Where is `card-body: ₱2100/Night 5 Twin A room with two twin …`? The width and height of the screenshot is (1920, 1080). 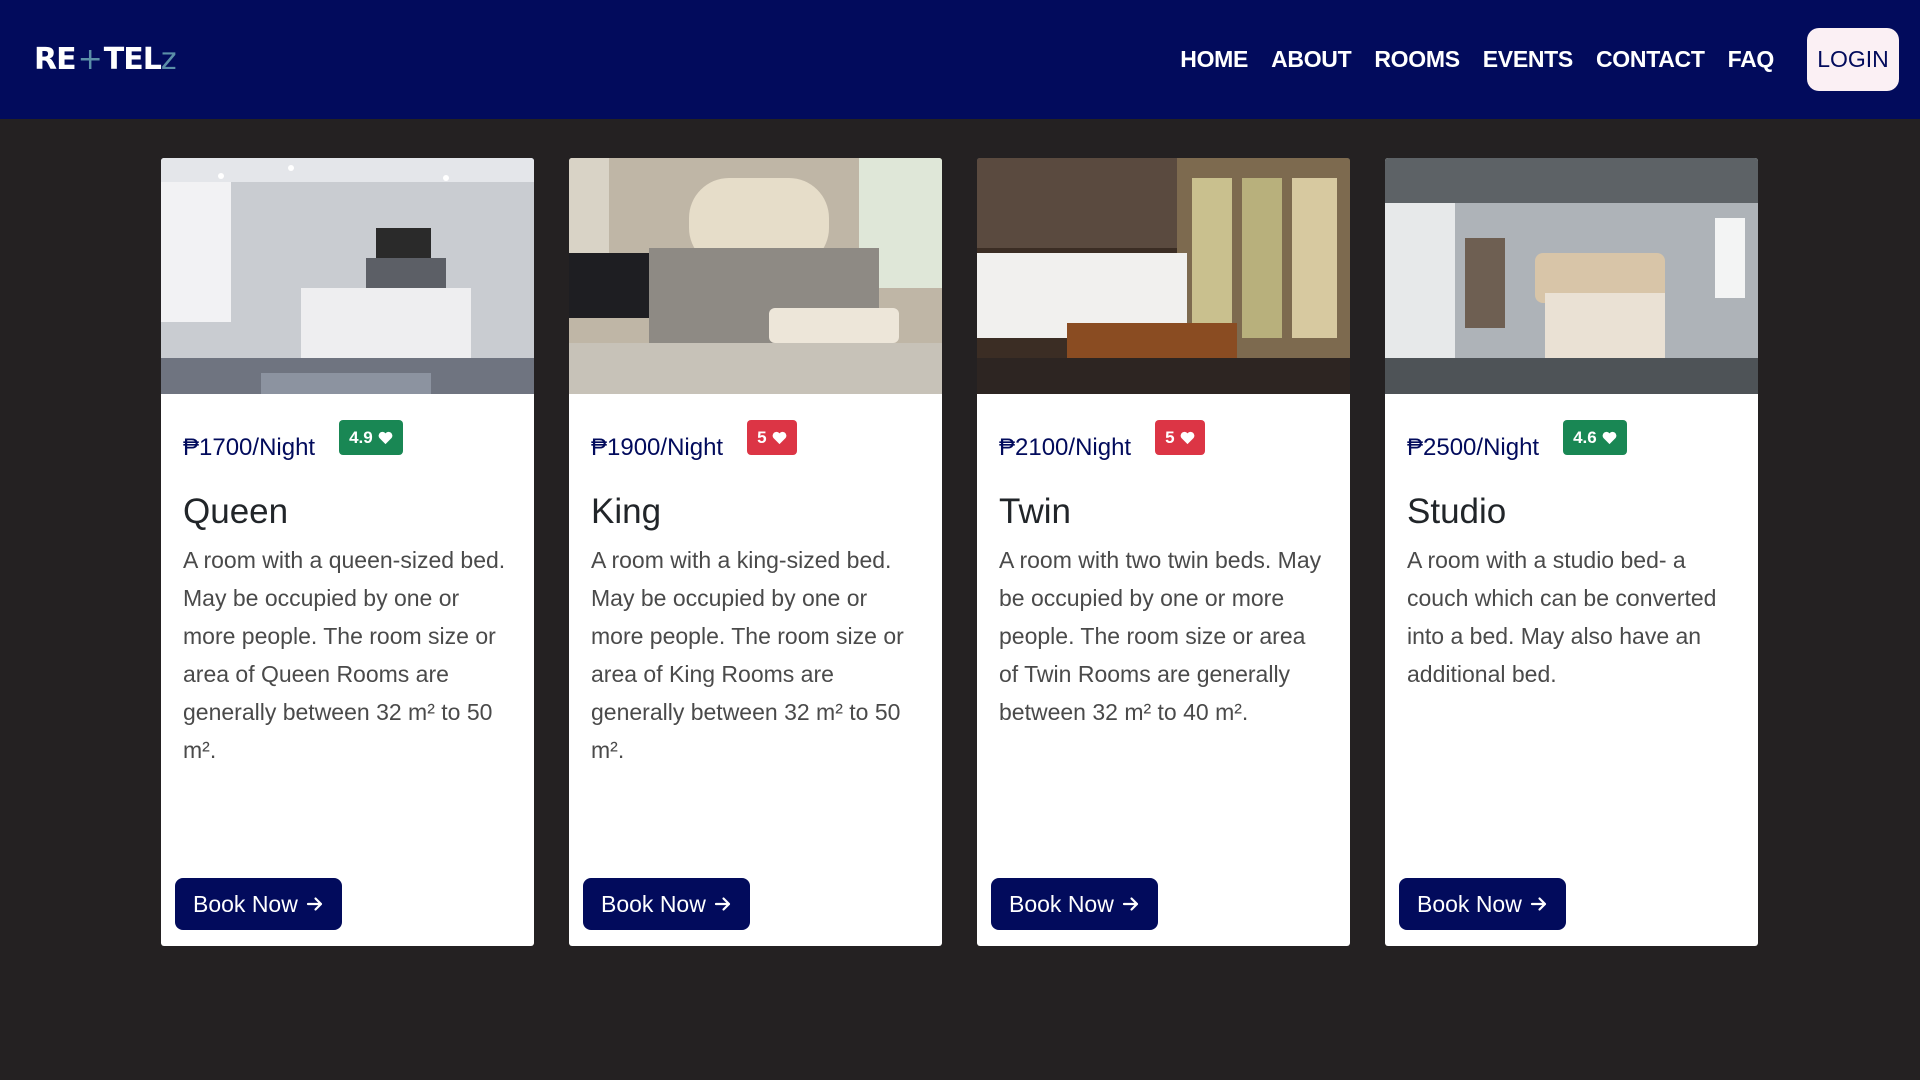 card-body: ₱2100/Night 5 Twin A room with two twin … is located at coordinates (1163, 575).